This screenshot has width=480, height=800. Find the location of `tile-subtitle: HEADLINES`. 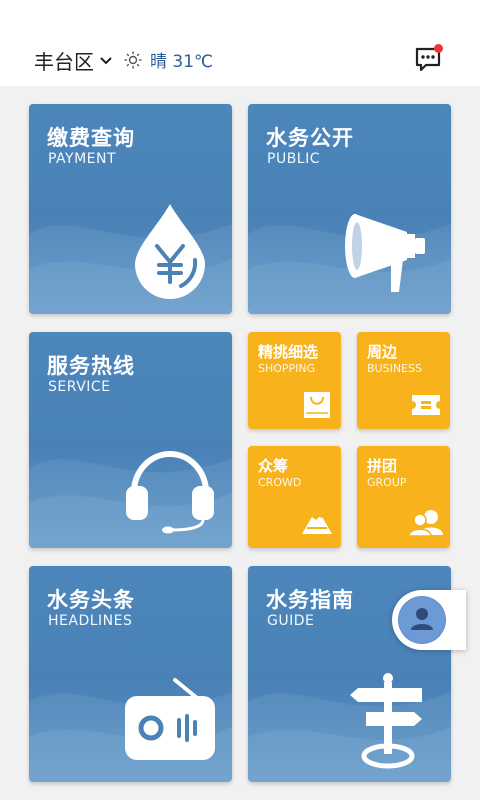

tile-subtitle: HEADLINES is located at coordinates (90, 621).